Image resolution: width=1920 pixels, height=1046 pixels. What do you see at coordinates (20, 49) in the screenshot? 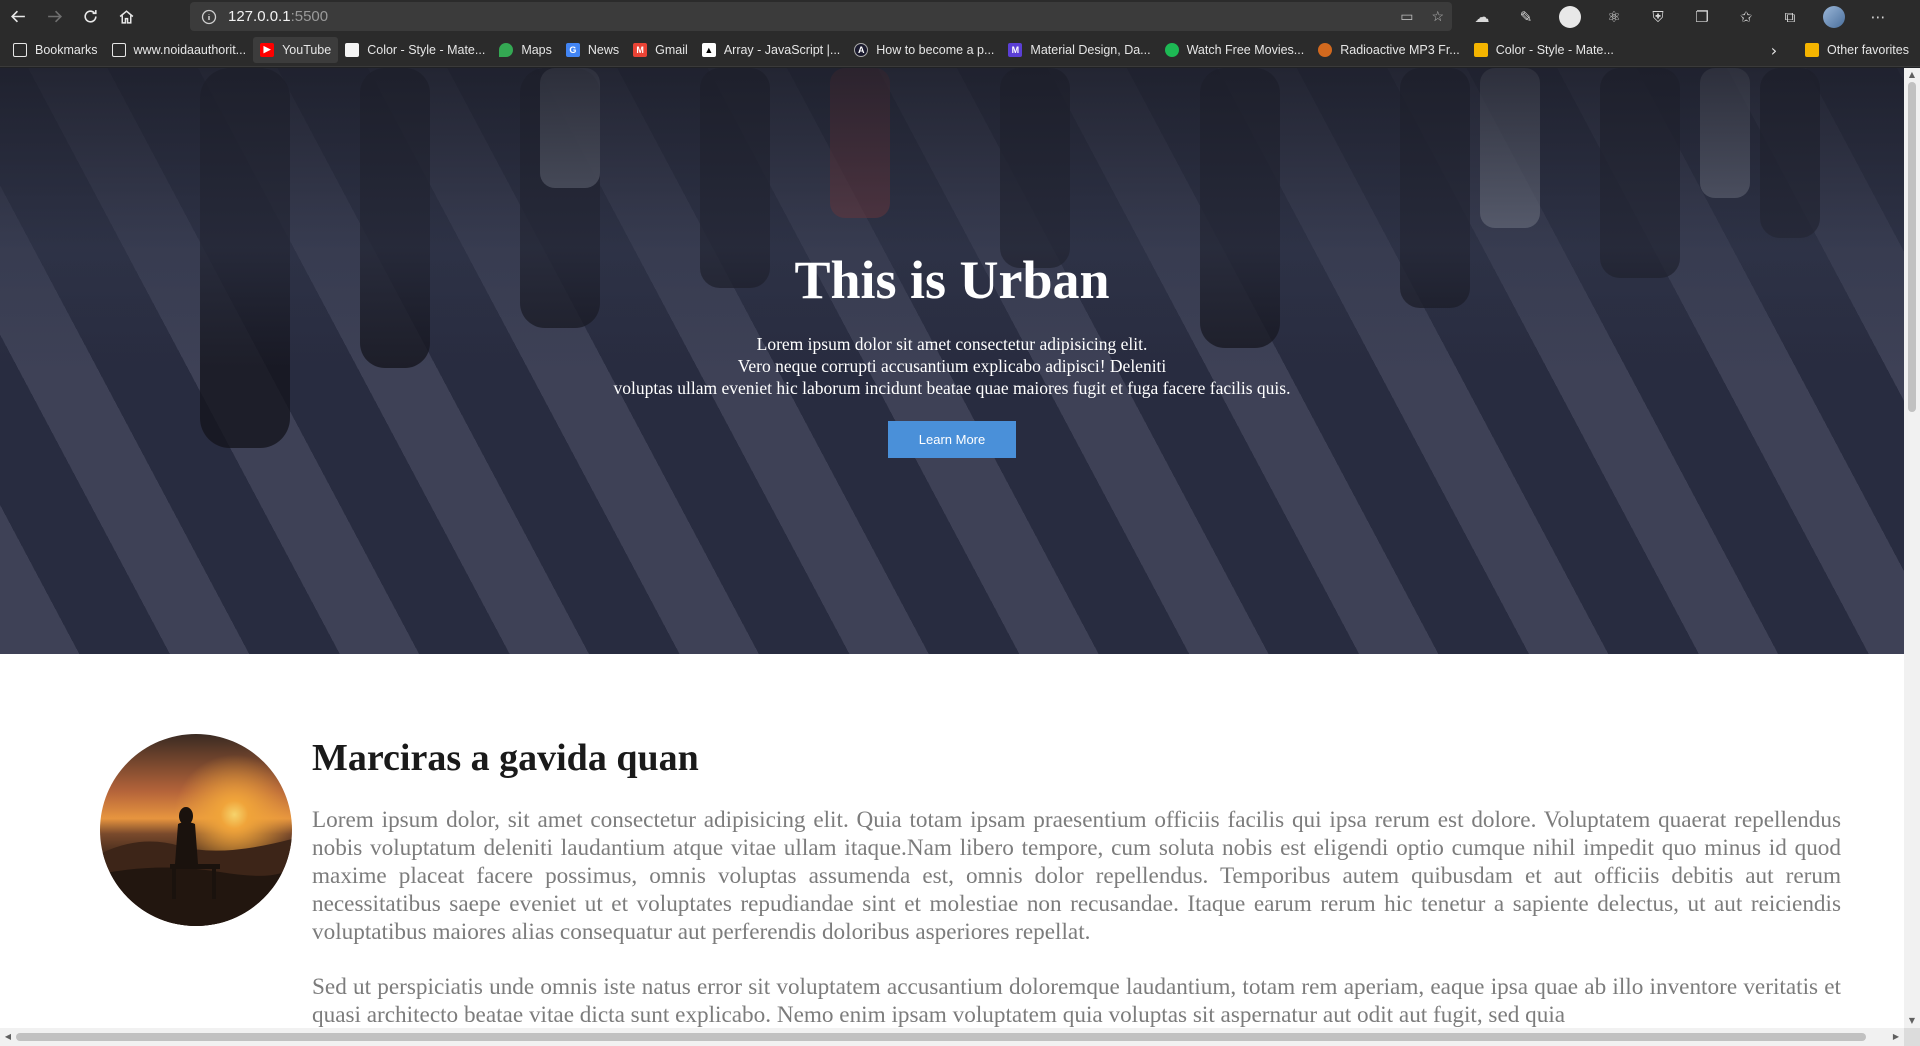
I see `bookmark-page-icon` at bounding box center [20, 49].